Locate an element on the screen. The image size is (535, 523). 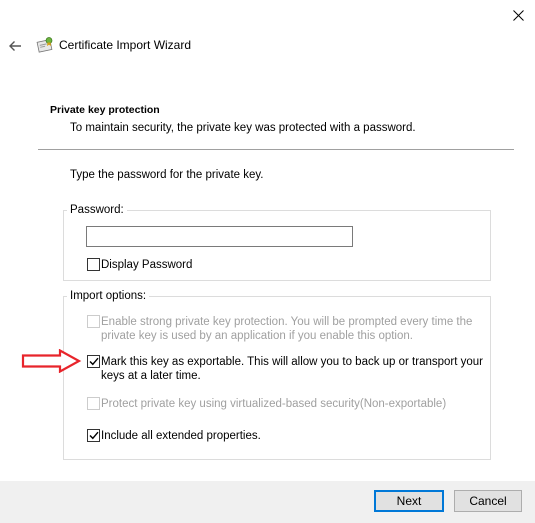
import-options-label: Import options: is located at coordinates (108, 296).